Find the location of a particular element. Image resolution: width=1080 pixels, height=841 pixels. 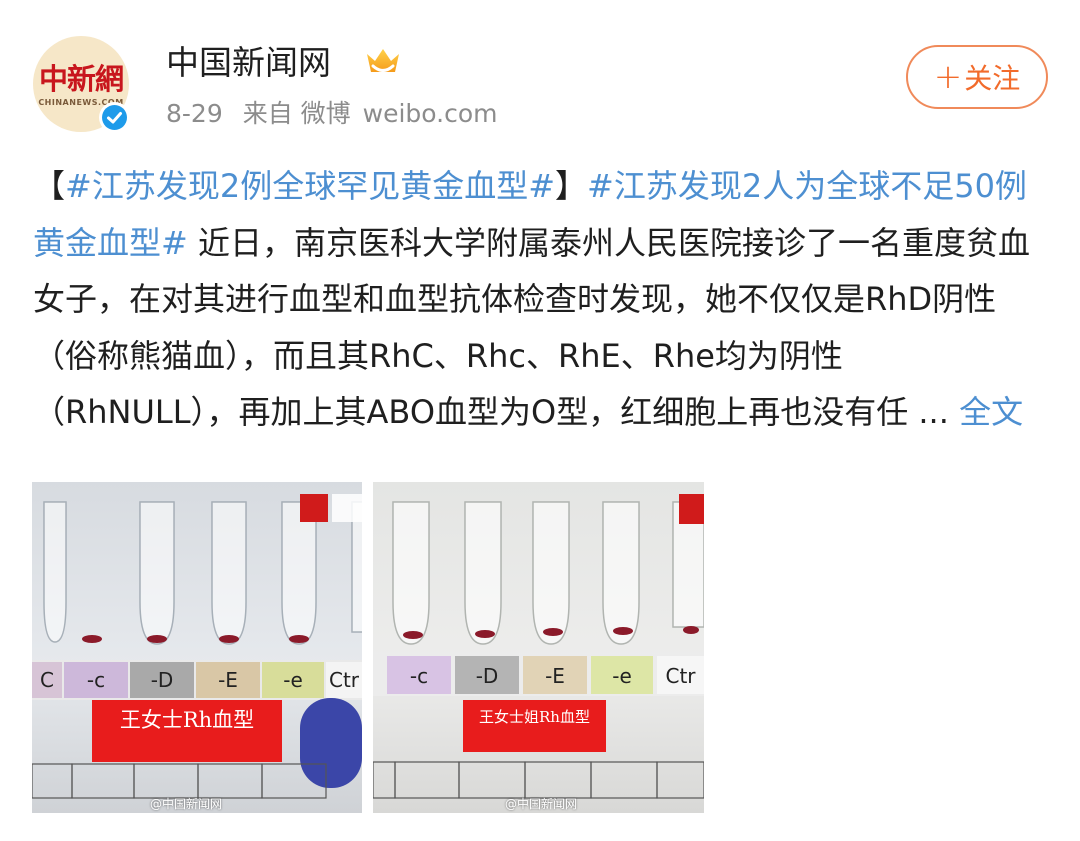

post-source-site: weibo.com is located at coordinates (430, 113).